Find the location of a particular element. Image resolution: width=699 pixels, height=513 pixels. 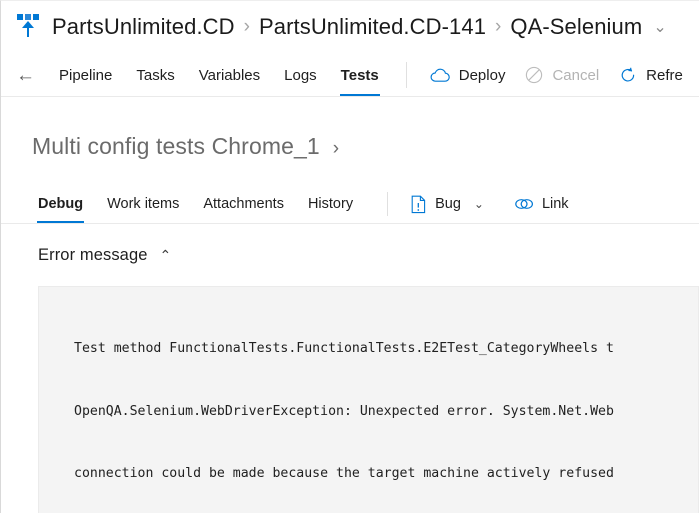

tab-history: History is located at coordinates (330, 204).